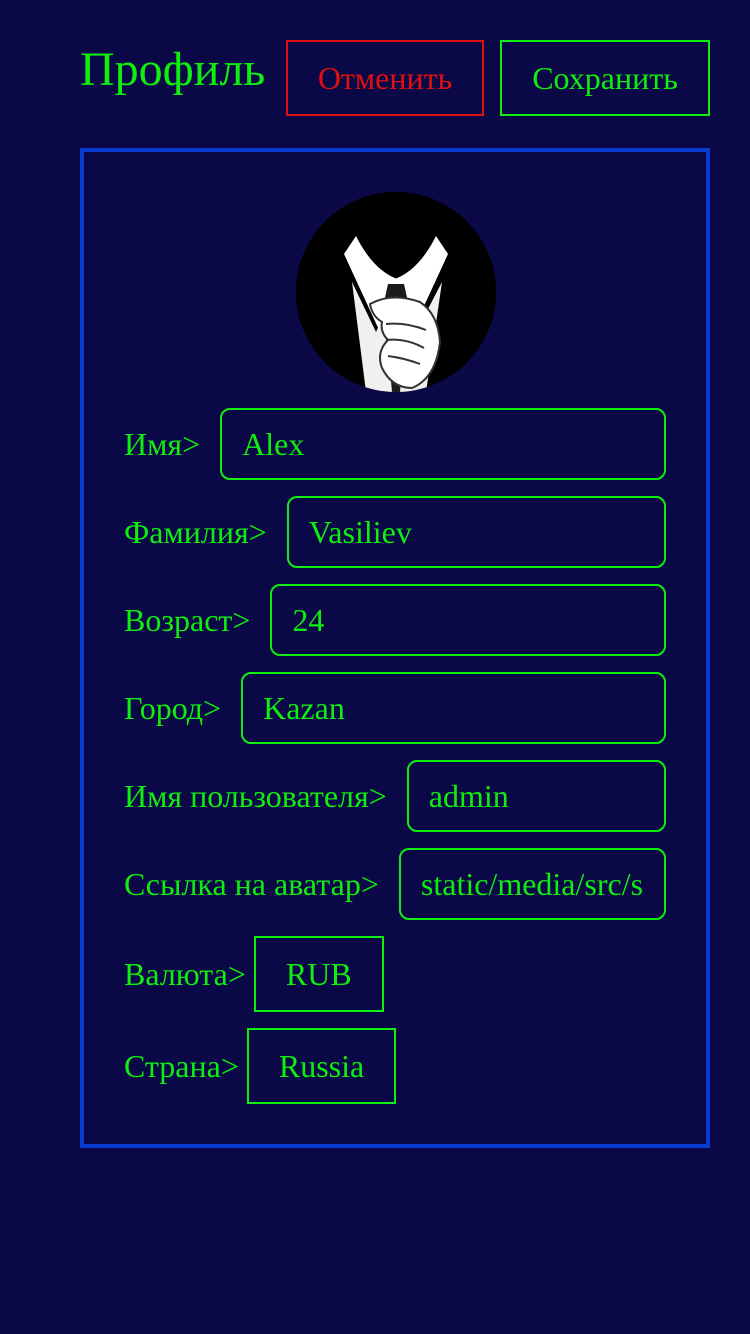 The height and width of the screenshot is (1334, 750). I want to click on age-row: Возраст> 24, so click(395, 620).